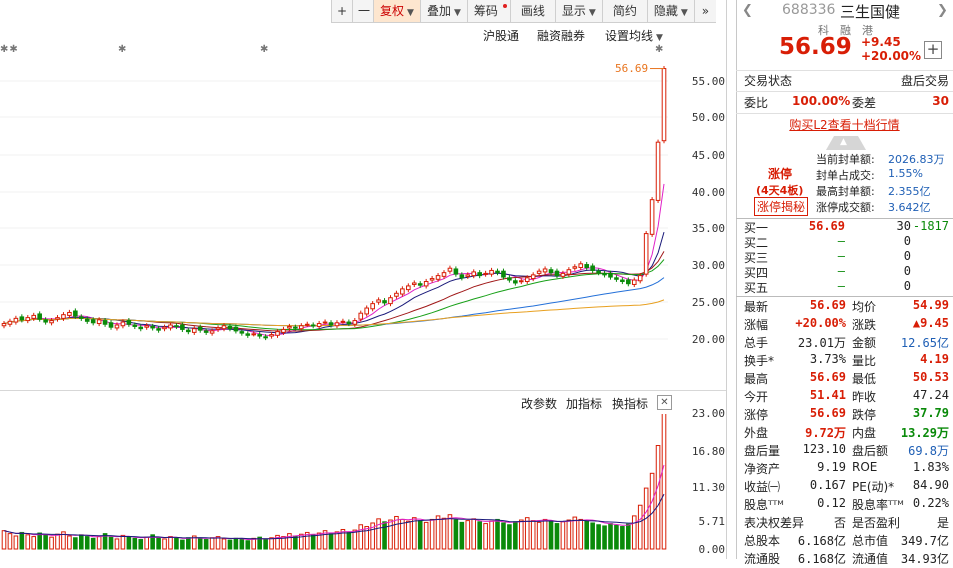  I want to click on chevron-up-icon: ▲, so click(843, 142).